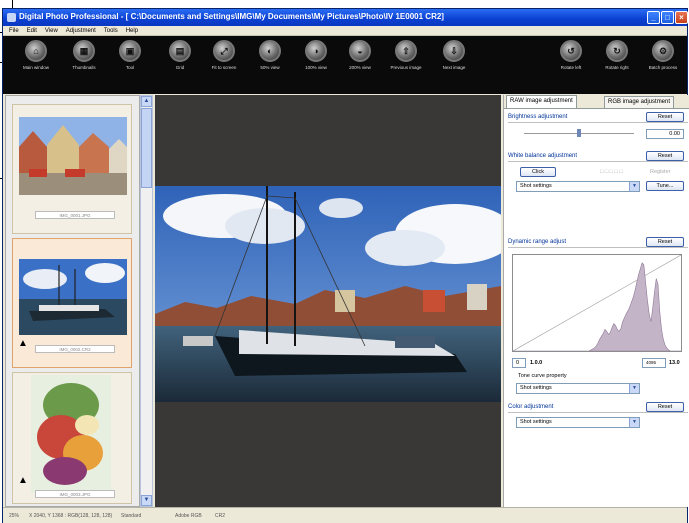  What do you see at coordinates (14, 516) in the screenshot?
I see `status-zoom: 25%` at bounding box center [14, 516].